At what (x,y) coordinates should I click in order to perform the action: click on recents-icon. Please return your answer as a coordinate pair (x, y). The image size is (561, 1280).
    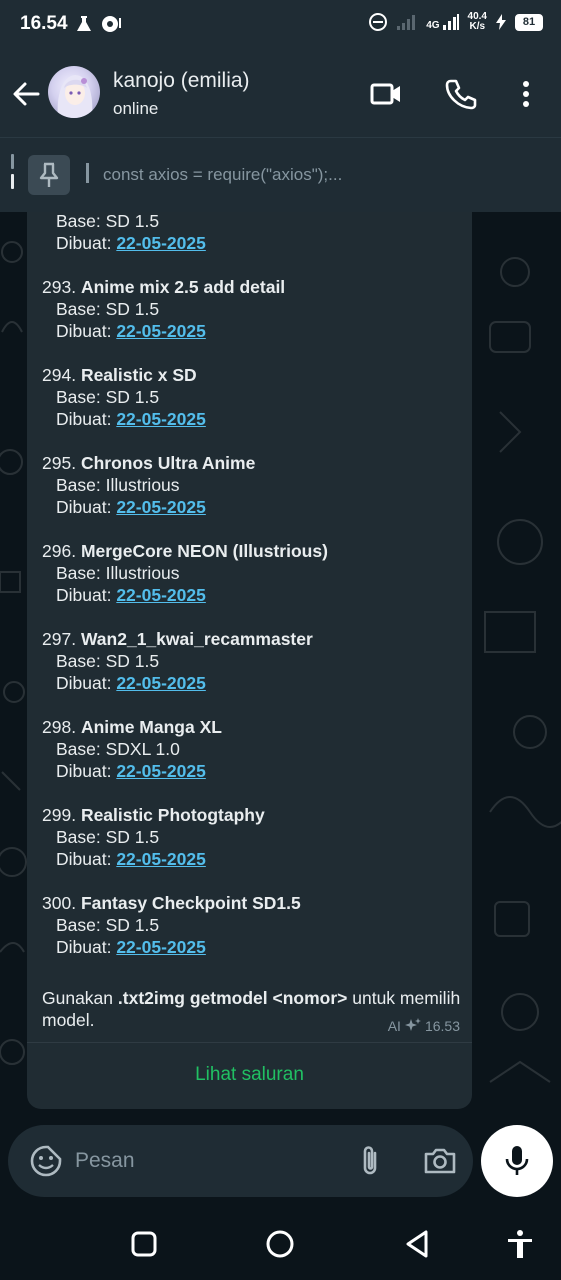
    Looking at the image, I should click on (144, 1244).